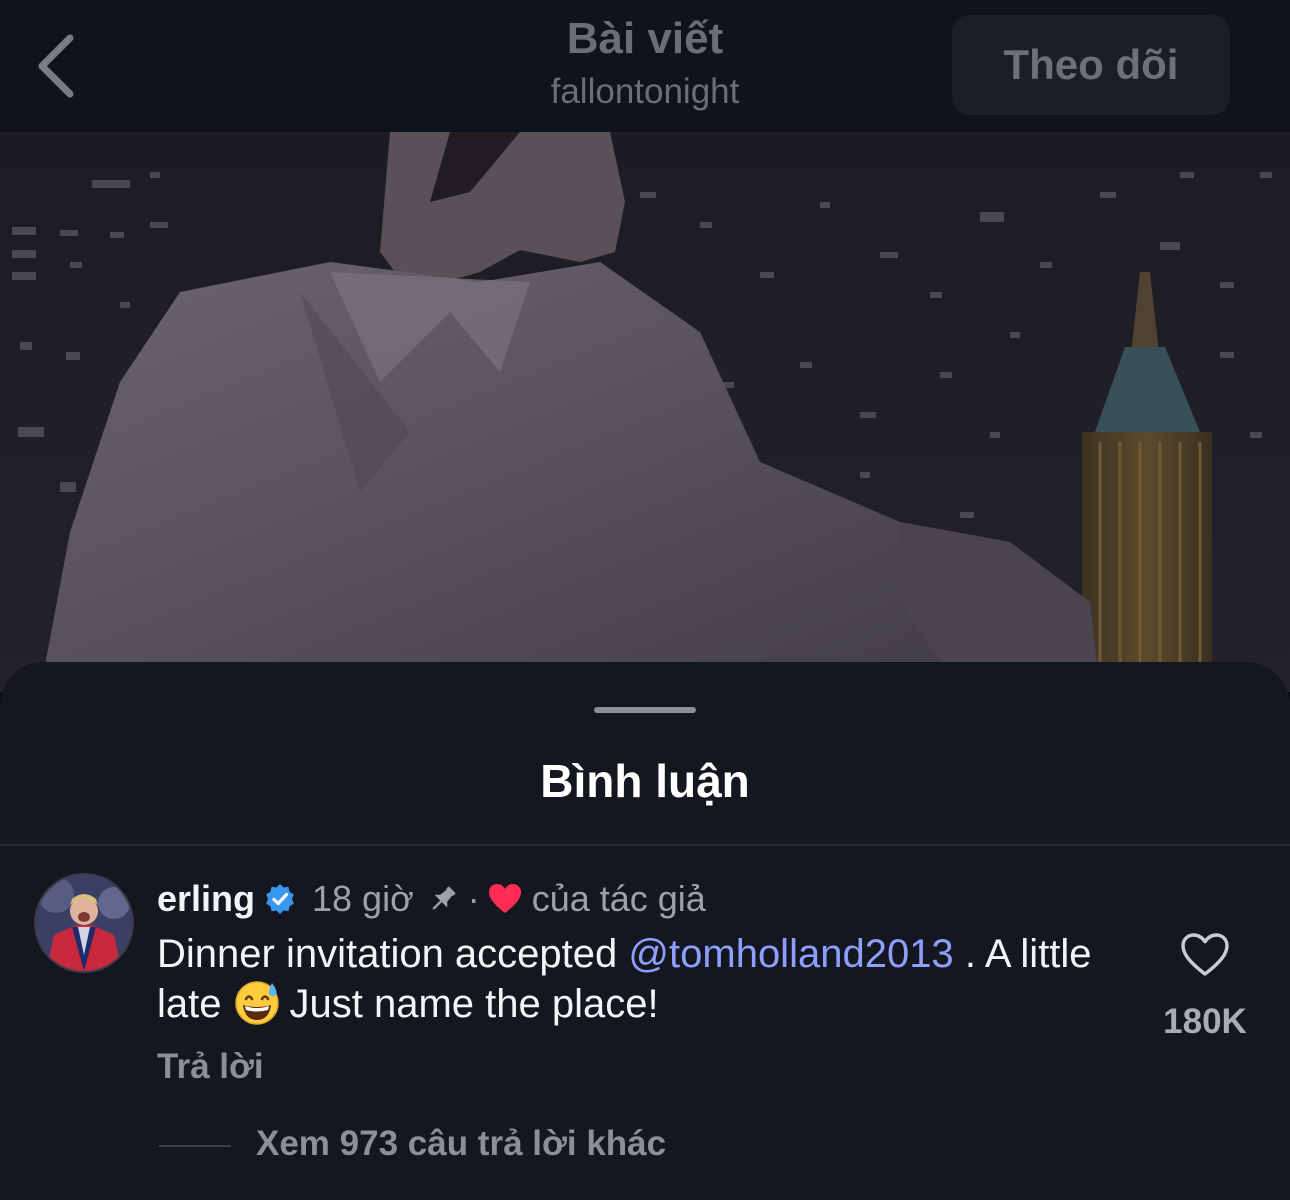 The height and width of the screenshot is (1200, 1290). I want to click on comment-meta: erling 18 giờ · của tác giả, so click(431, 899).